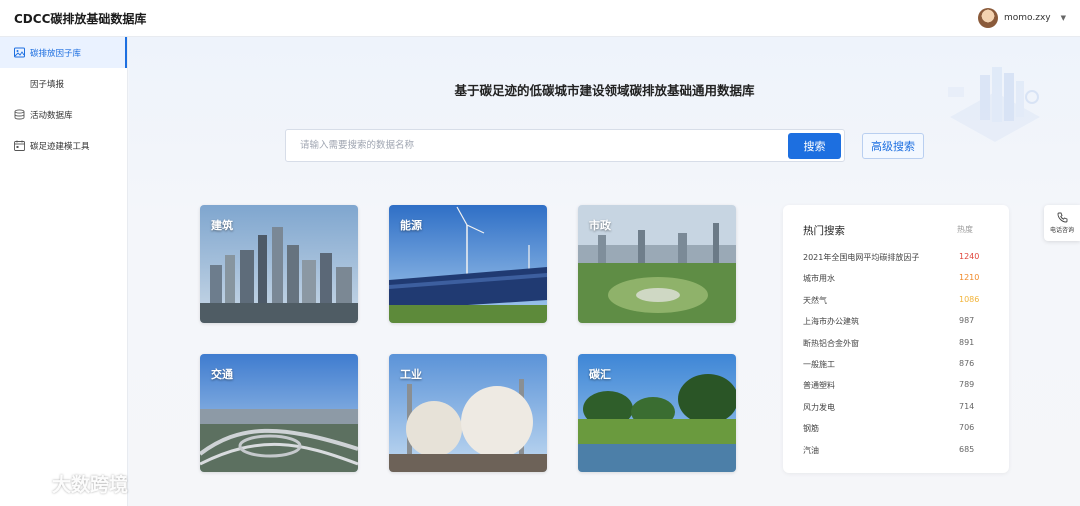 The height and width of the screenshot is (506, 1080). Describe the element at coordinates (536, 145) in the screenshot. I see `search-input` at that location.